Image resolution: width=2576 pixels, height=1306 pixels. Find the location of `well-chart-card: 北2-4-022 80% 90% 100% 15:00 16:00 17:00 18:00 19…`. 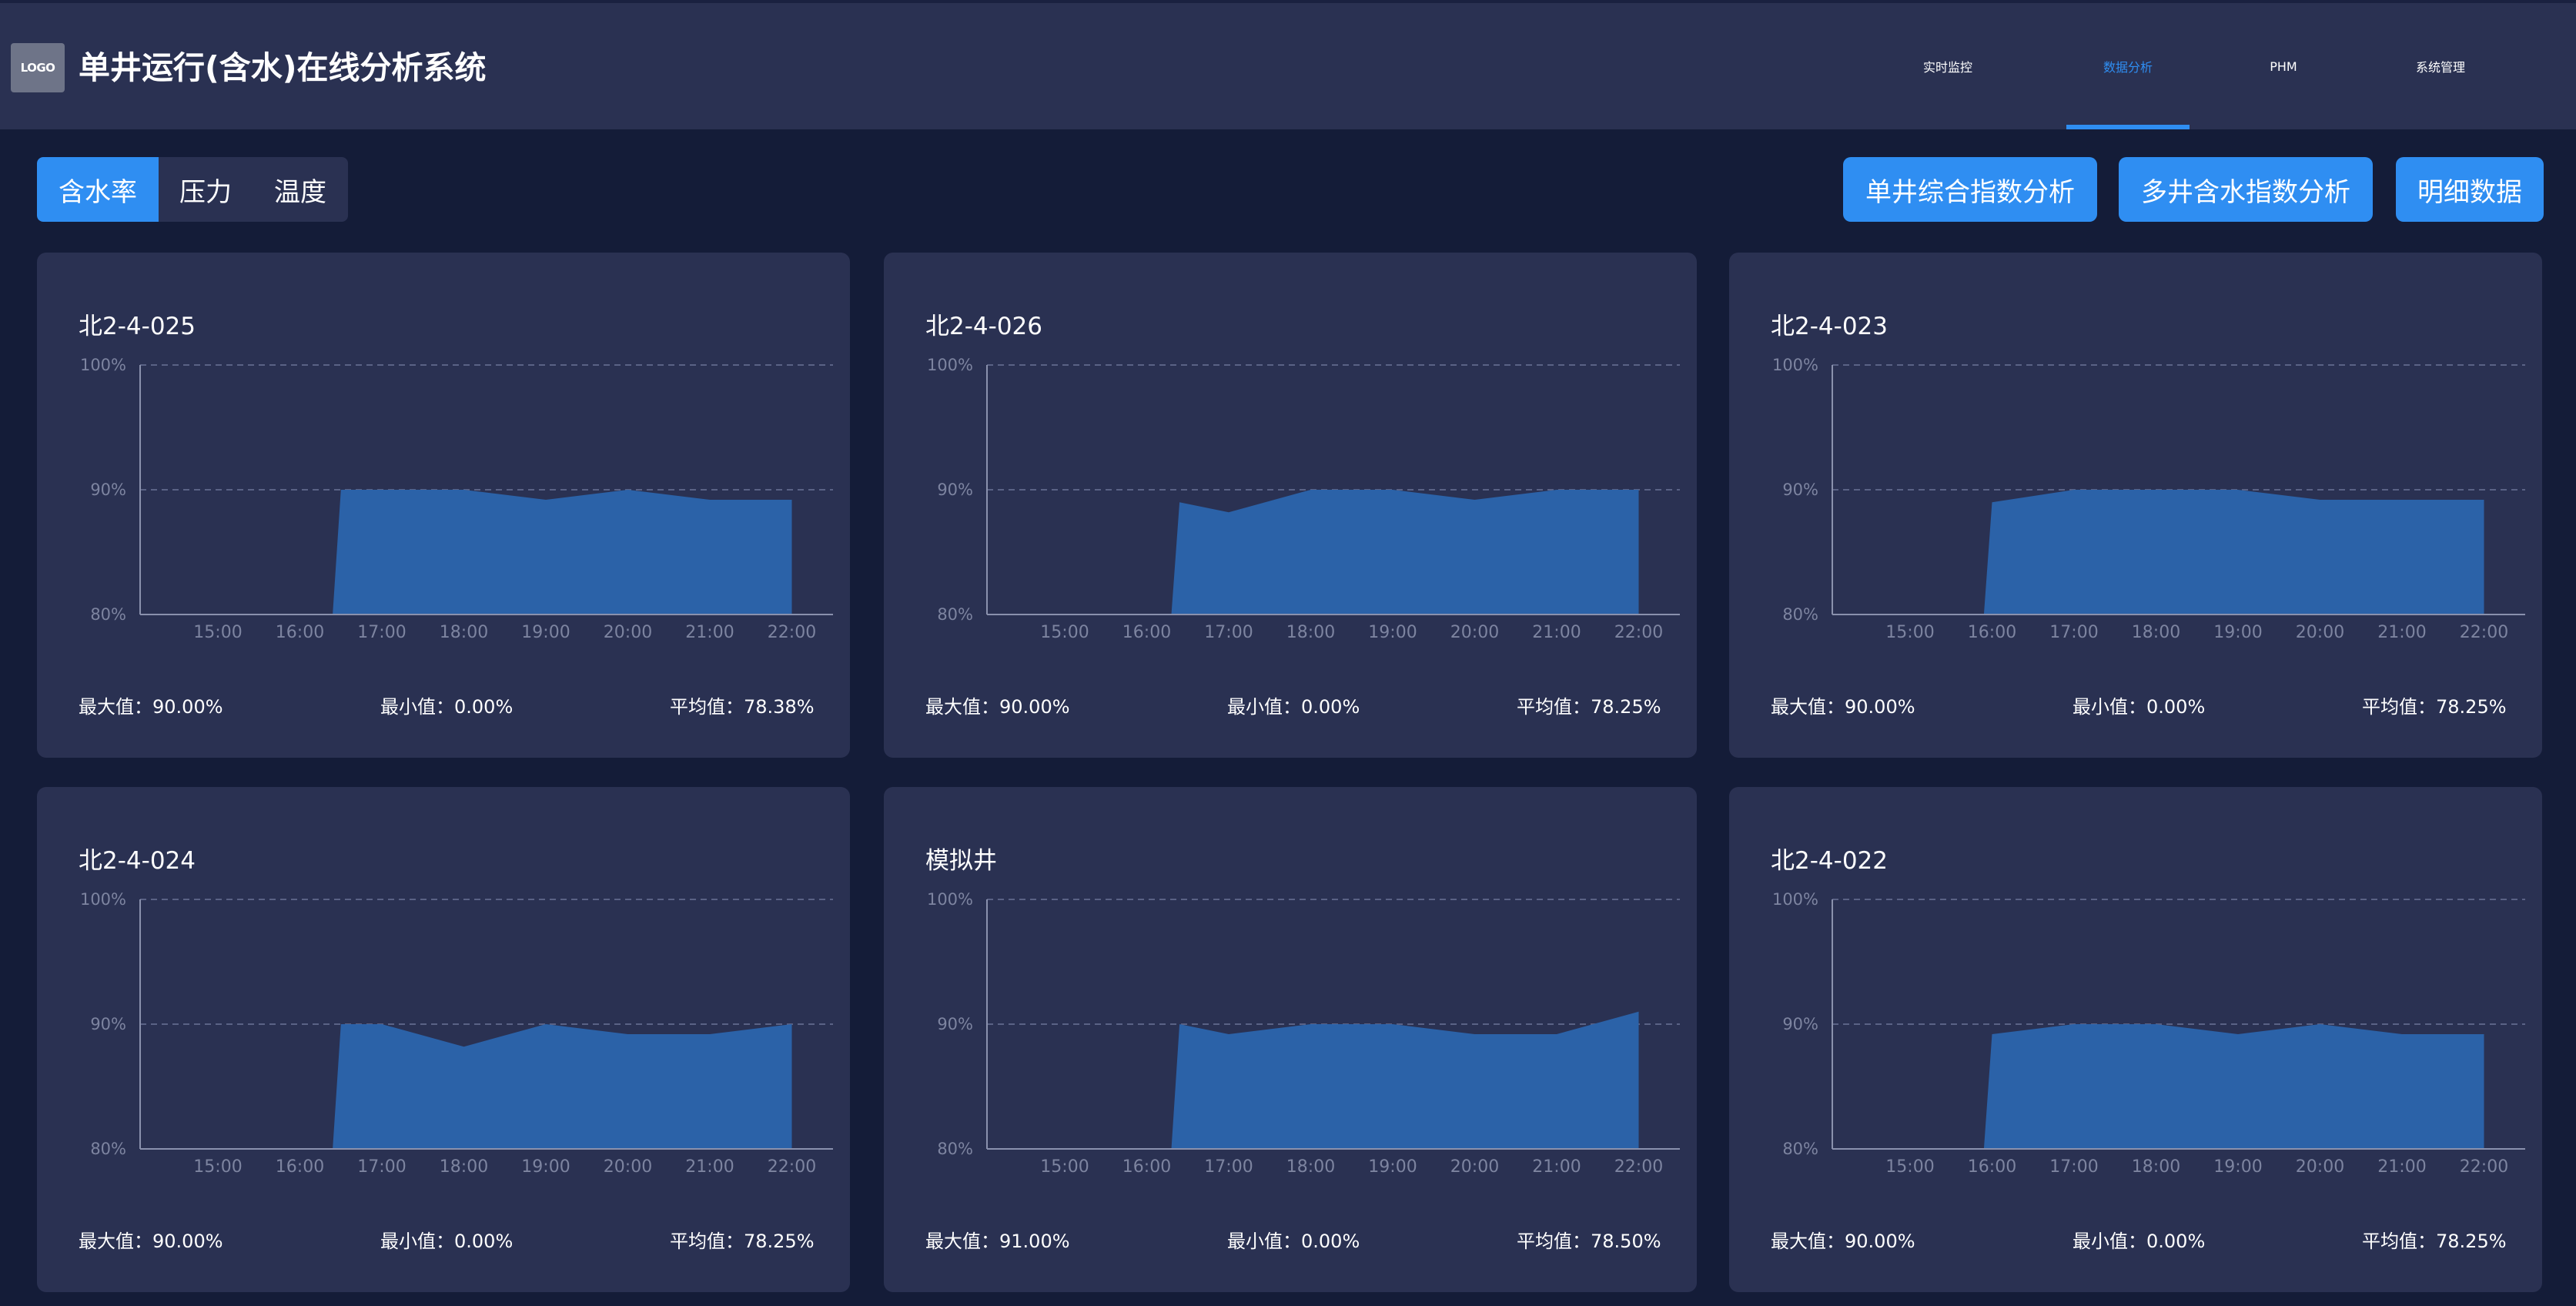

well-chart-card: 北2-4-022 80% 90% 100% 15:00 16:00 17:00 18:00 19… is located at coordinates (2136, 1039).